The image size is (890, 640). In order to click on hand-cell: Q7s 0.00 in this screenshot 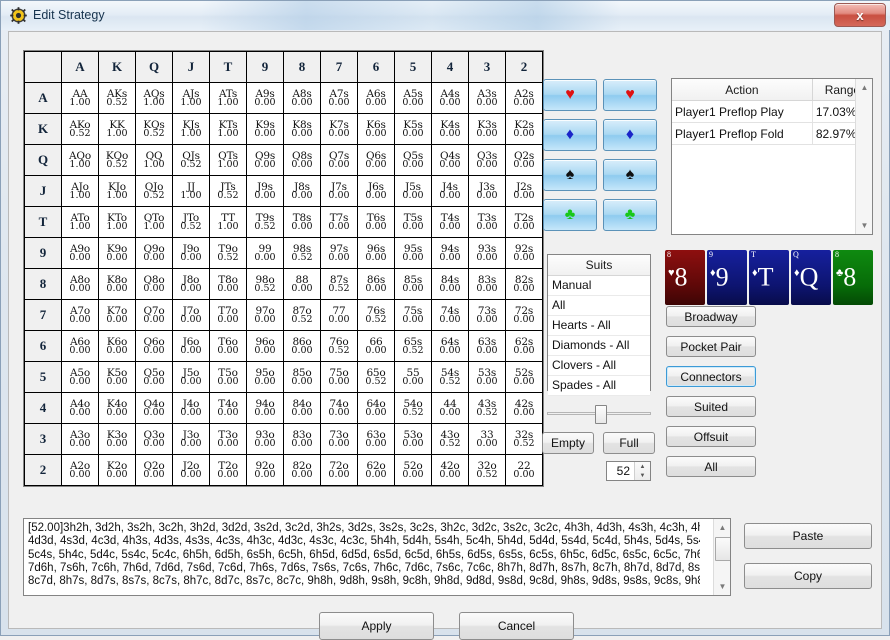, I will do `click(339, 160)`.